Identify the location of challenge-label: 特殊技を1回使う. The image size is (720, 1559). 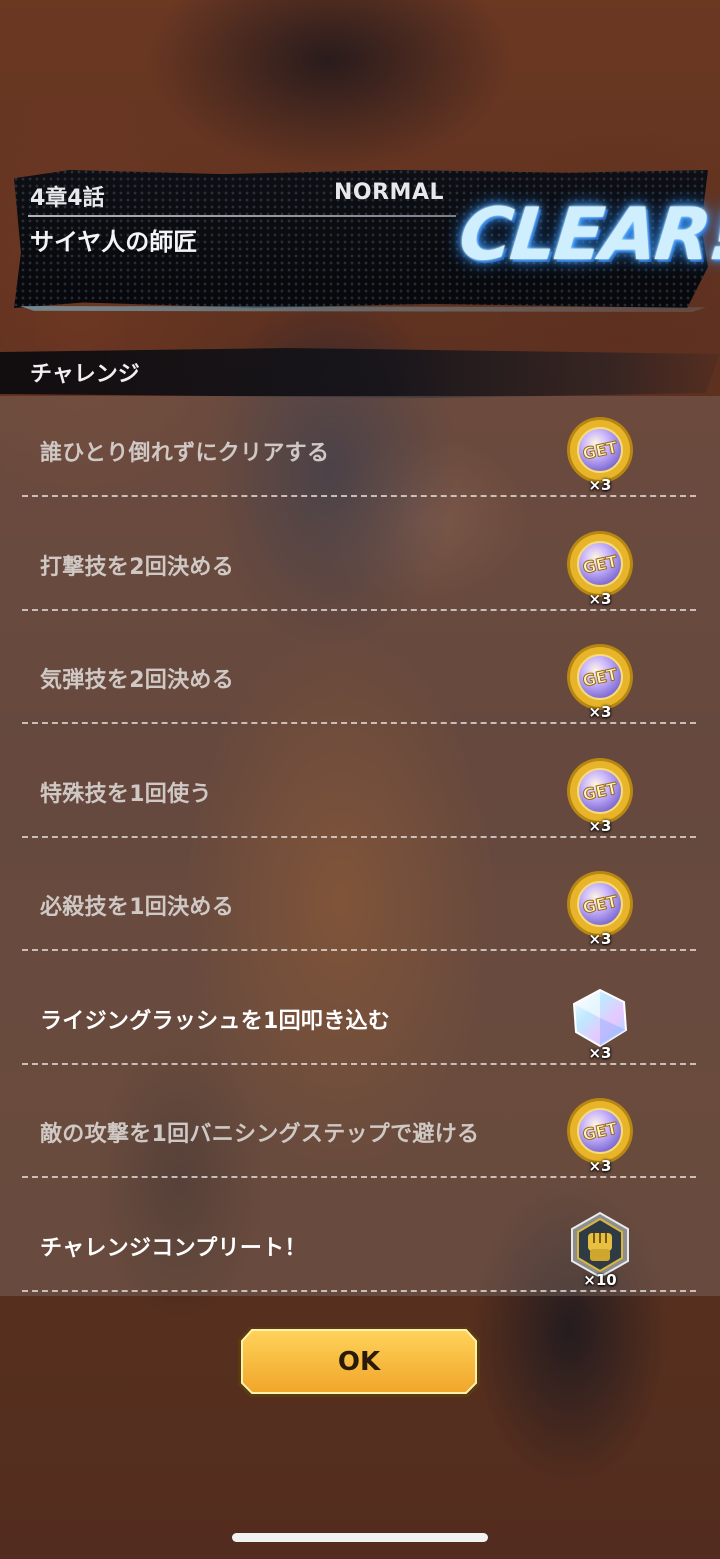
(126, 794).